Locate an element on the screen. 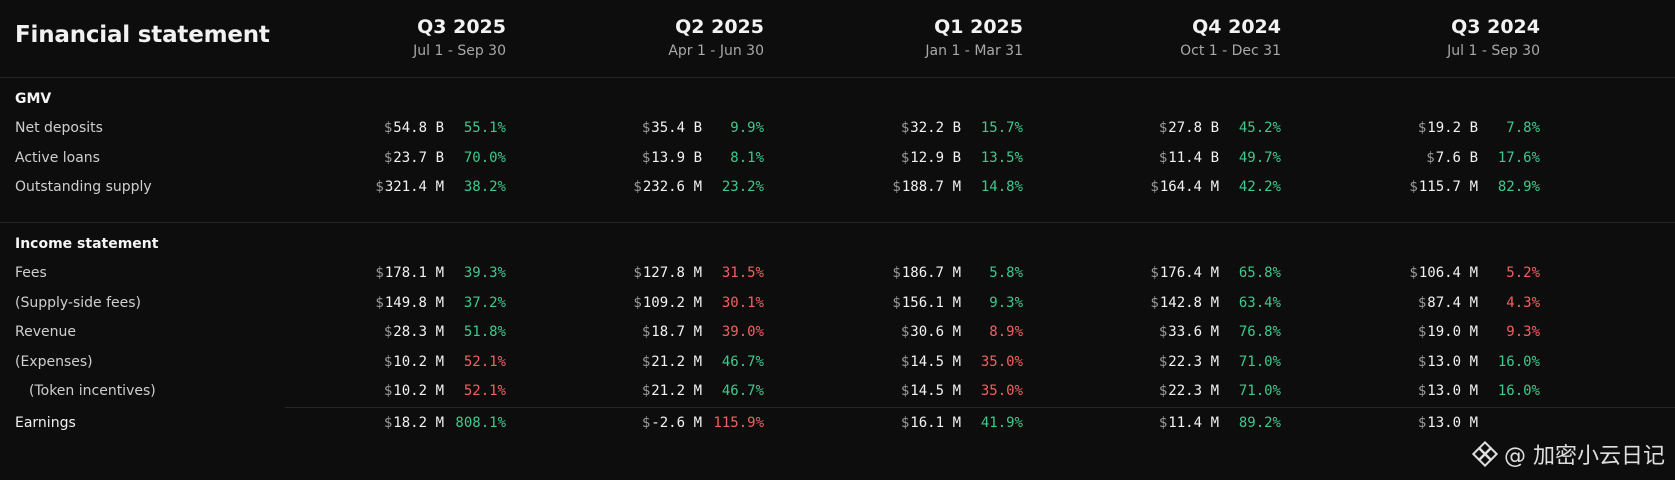 The height and width of the screenshot is (480, 1675). metric-cell: $87.4 M 4.3% is located at coordinates (1420, 305).